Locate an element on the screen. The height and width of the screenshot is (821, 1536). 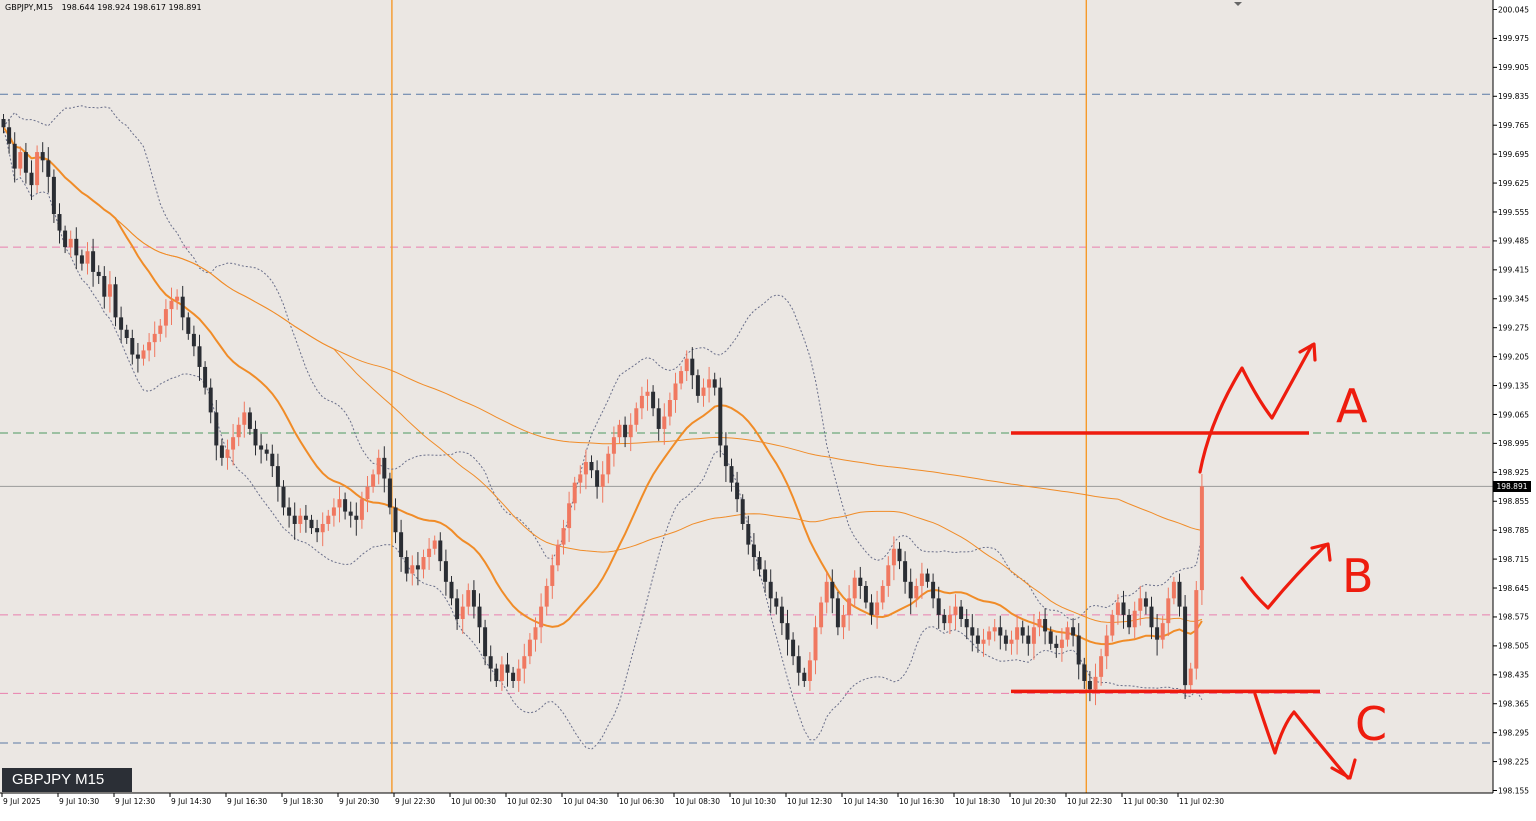
x-tick-label: 10 Jul 02:30 is located at coordinates (529, 801).